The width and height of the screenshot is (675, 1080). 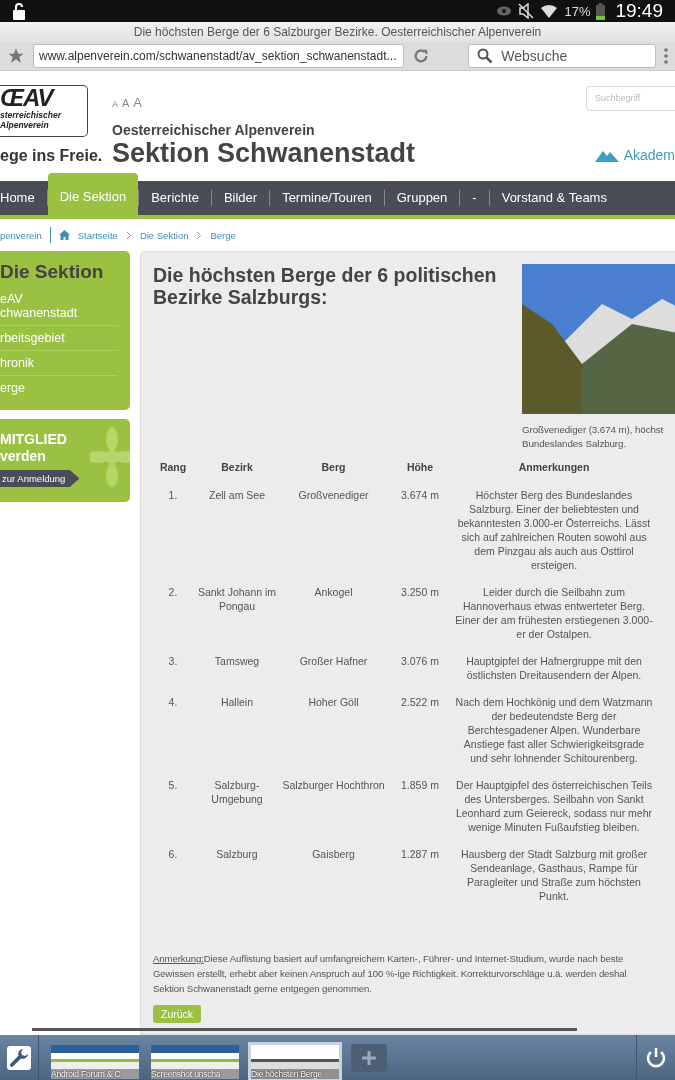 What do you see at coordinates (59, 388) in the screenshot?
I see `sidebar-item: erge` at bounding box center [59, 388].